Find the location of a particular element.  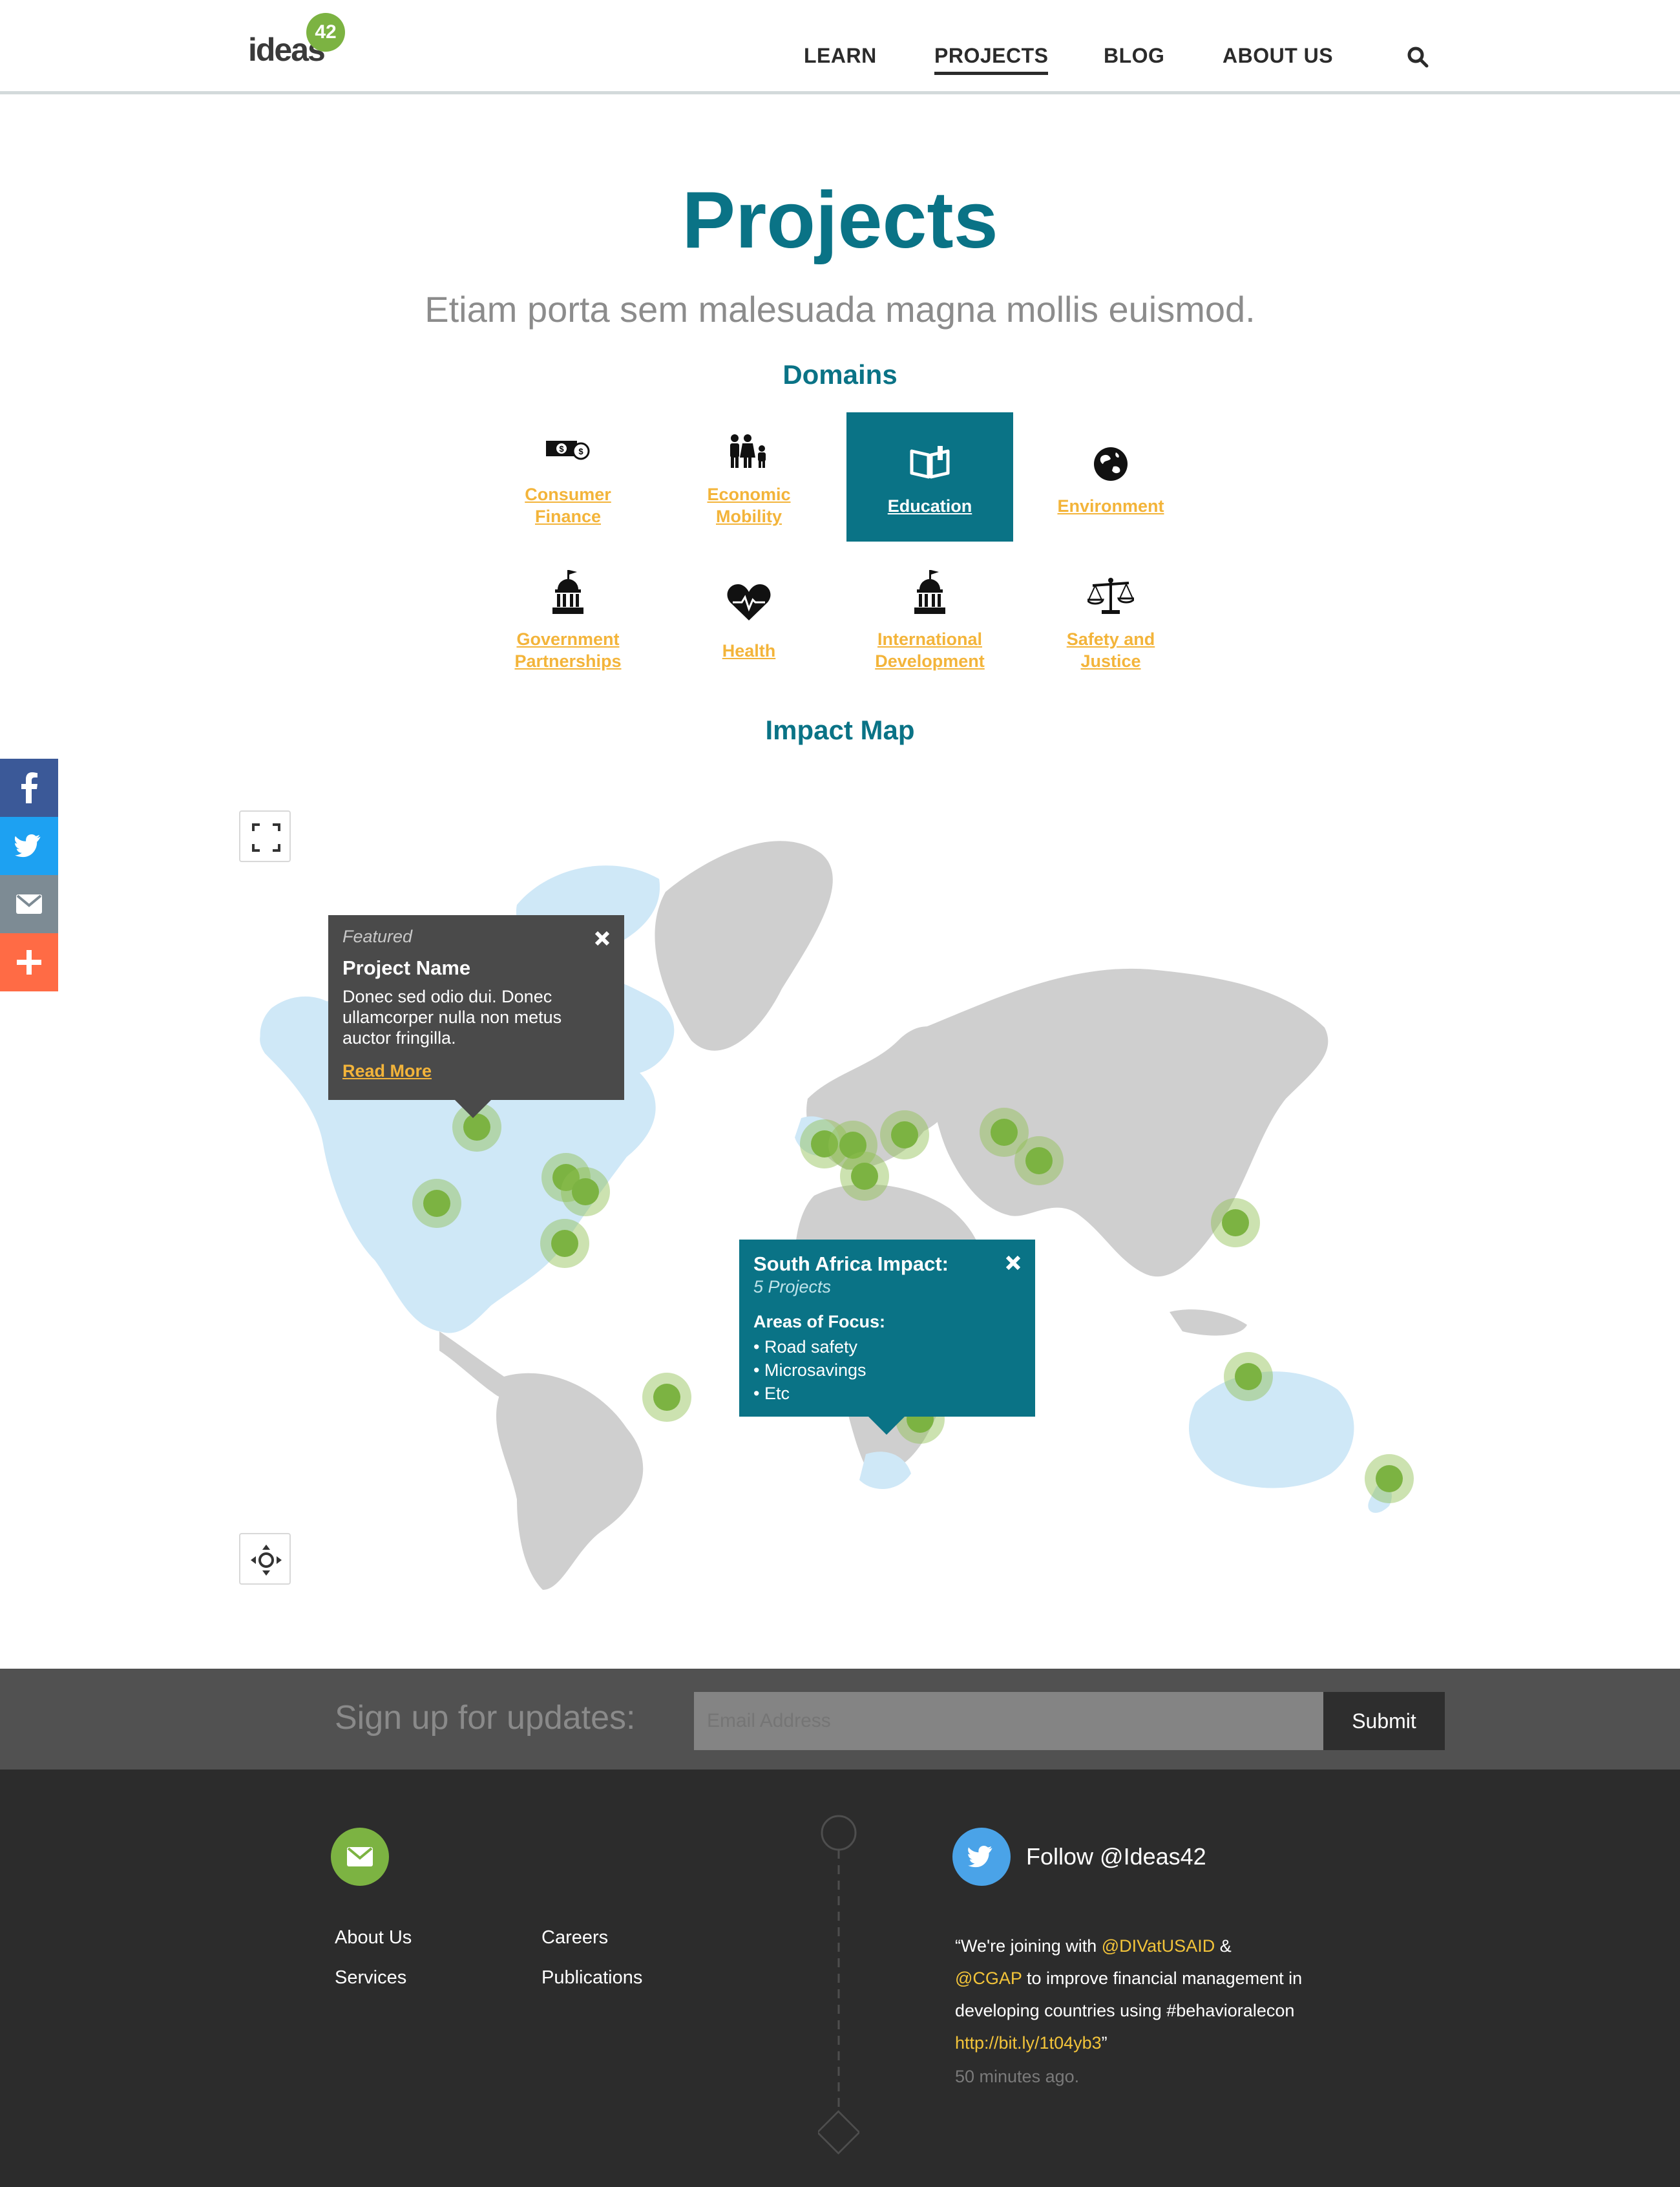

domain-label: Consumer Finance is located at coordinates (568, 506).